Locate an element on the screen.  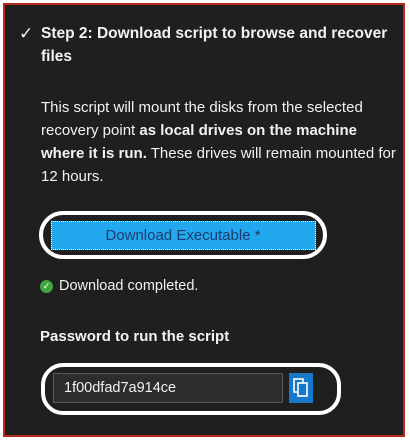
download-executable-button: Download Executable * is located at coordinates (183, 235).